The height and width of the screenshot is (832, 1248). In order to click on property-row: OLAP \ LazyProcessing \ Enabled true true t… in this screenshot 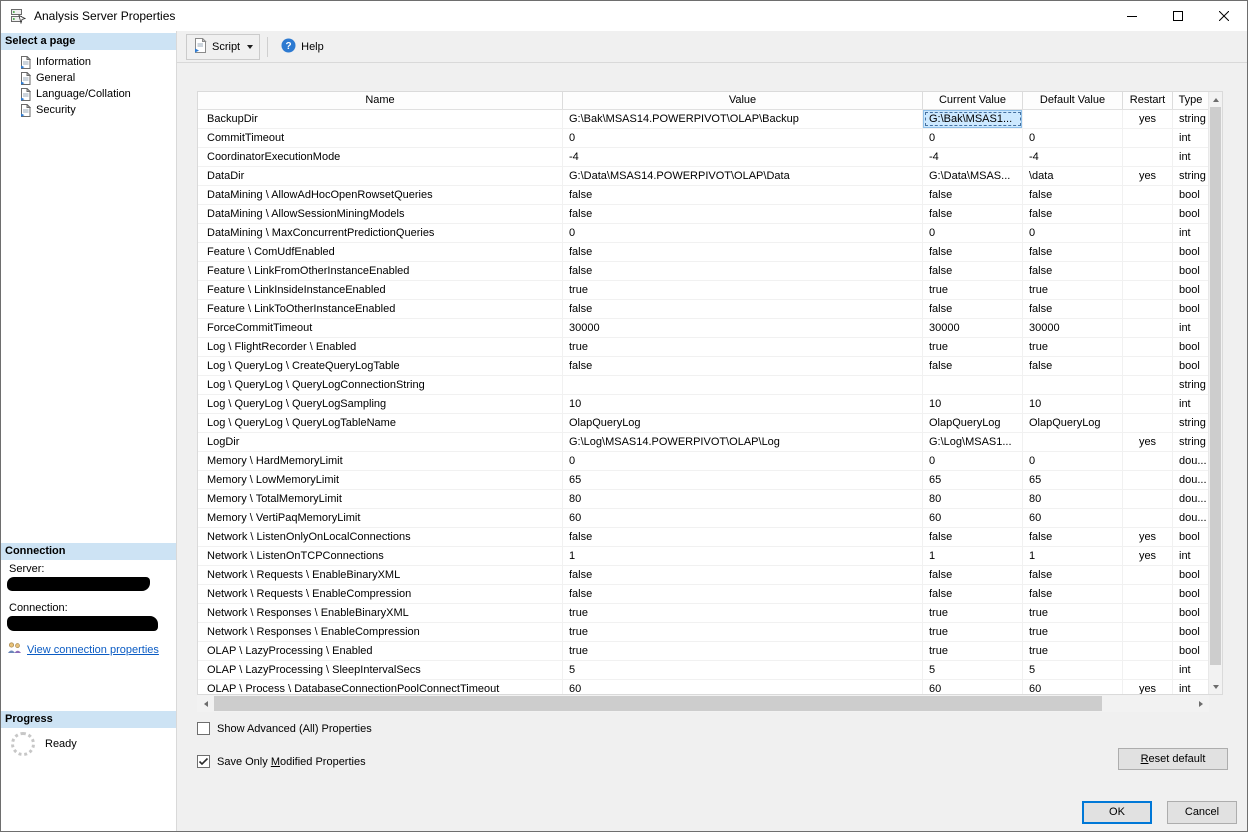, I will do `click(703, 651)`.